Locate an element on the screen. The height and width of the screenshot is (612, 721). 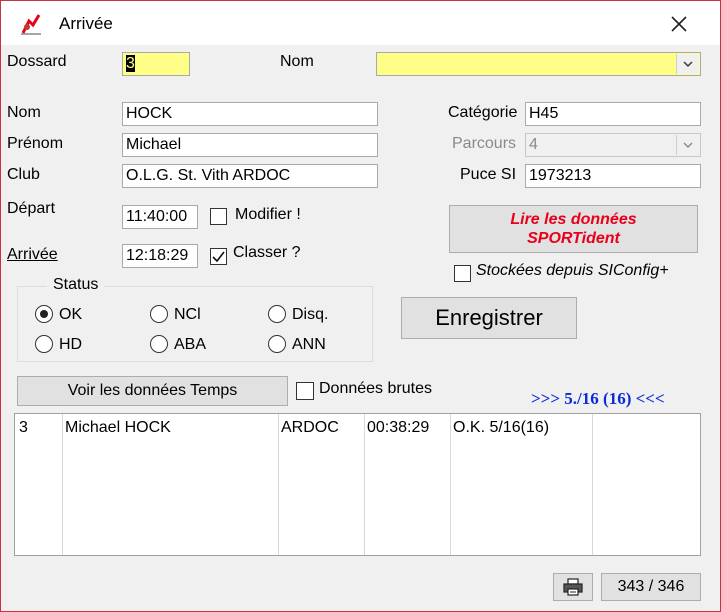
stored-siconfig-label: Stockées depuis SIConfig+ is located at coordinates (572, 270).